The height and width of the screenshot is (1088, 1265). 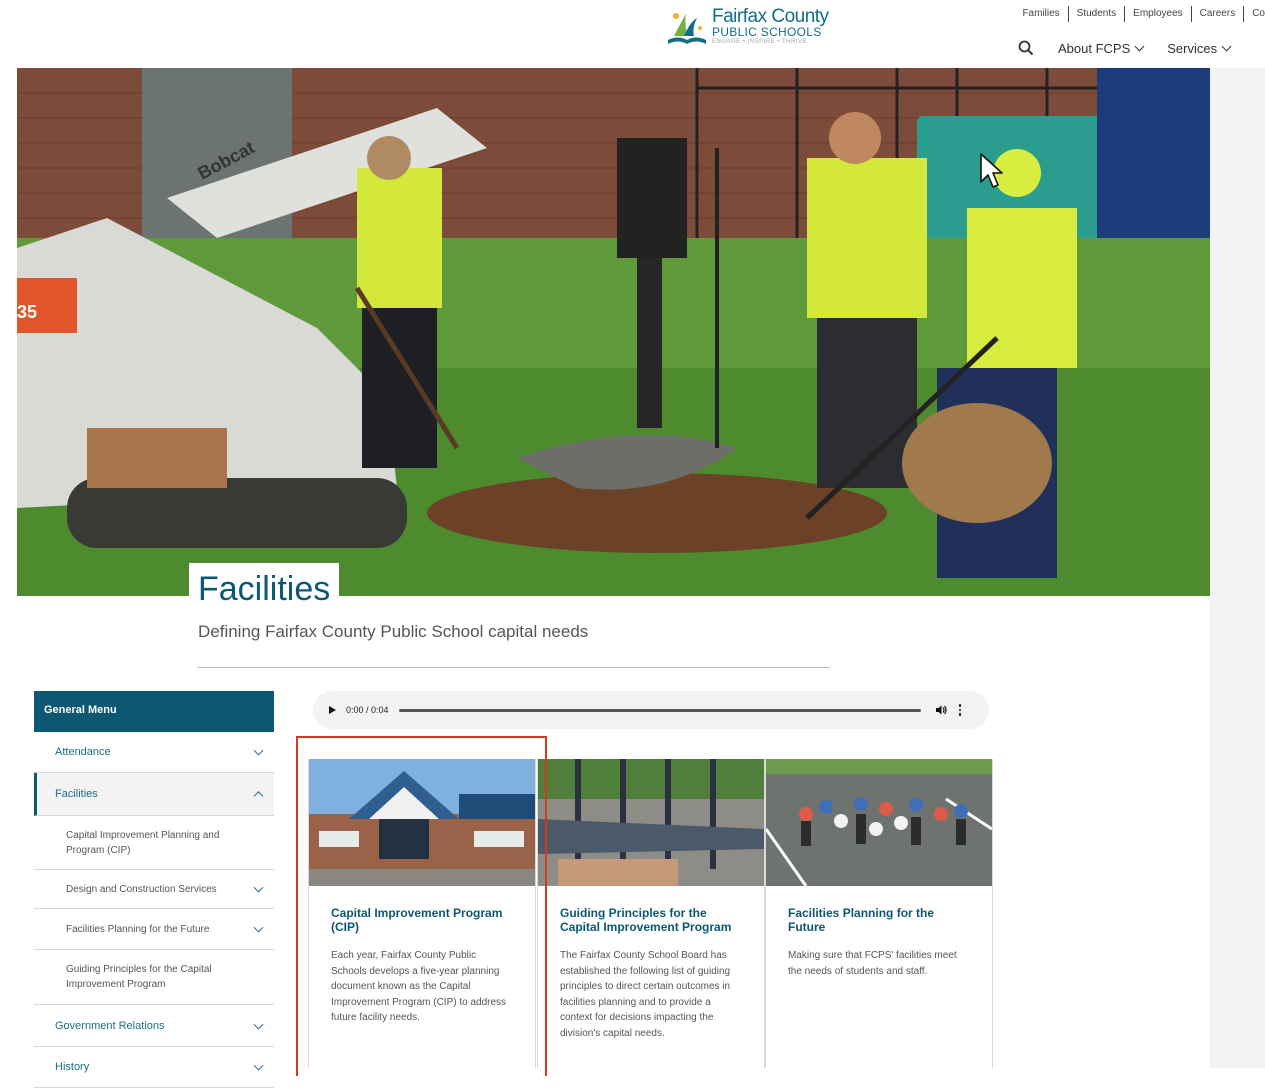 I want to click on logo-subtitle: PUBLIC SCHOOLS, so click(x=767, y=32).